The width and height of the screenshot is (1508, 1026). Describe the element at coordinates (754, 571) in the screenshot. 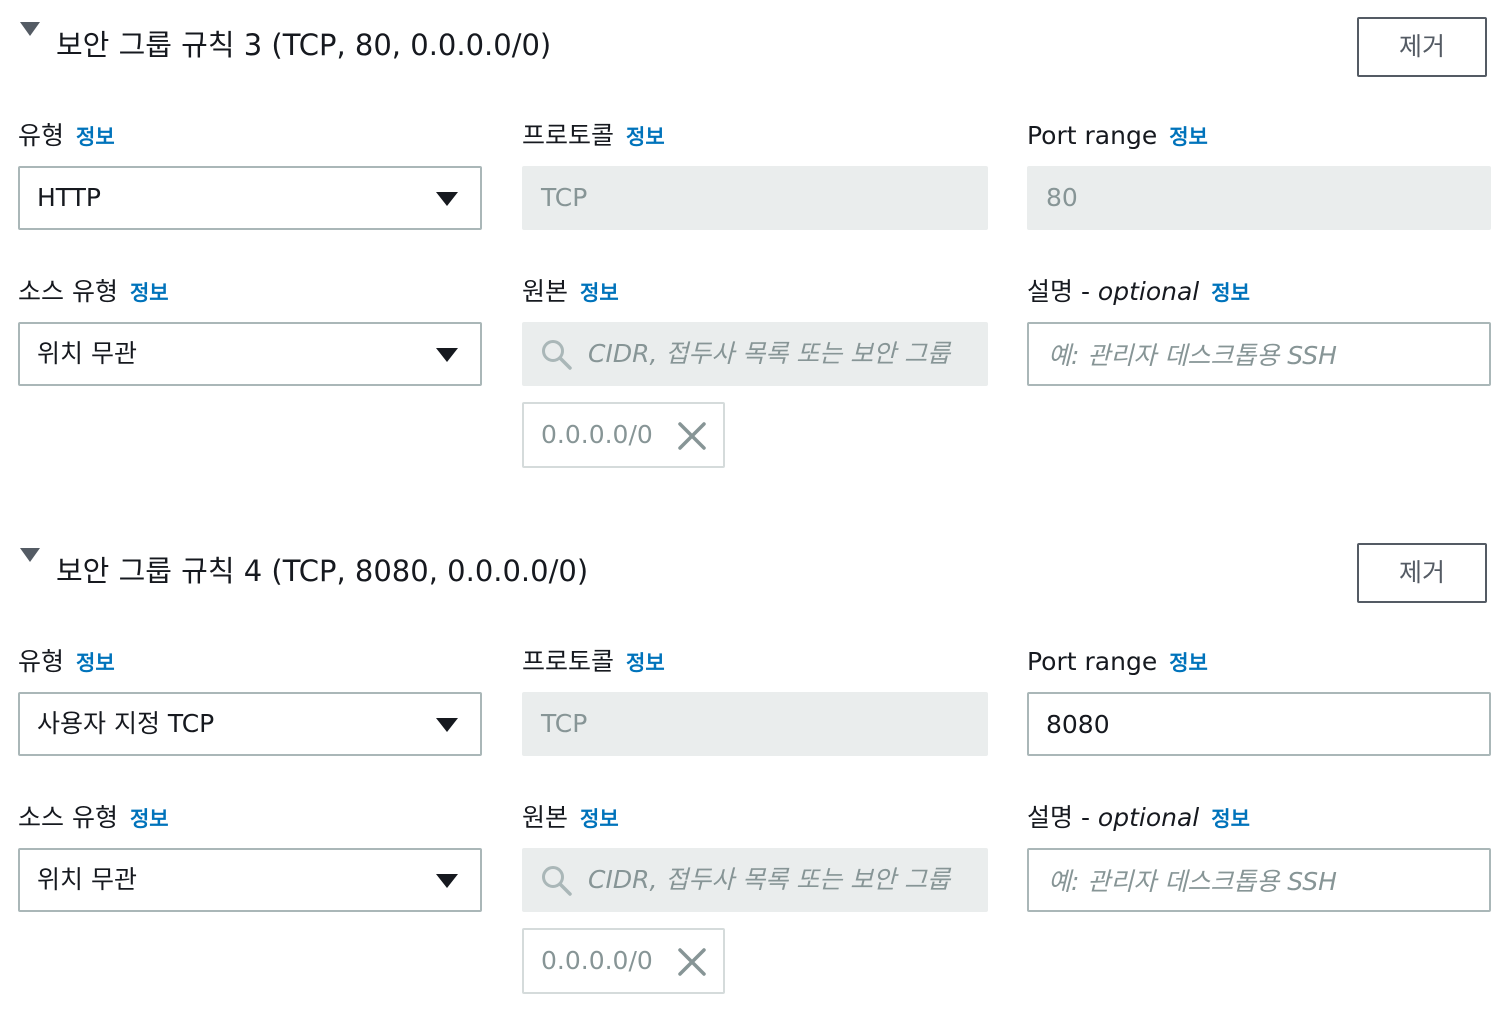

I see `rule-header: 보안 그룹 규칙 4 (TCP, 8080, 0.0.0.0/0) 제거` at that location.